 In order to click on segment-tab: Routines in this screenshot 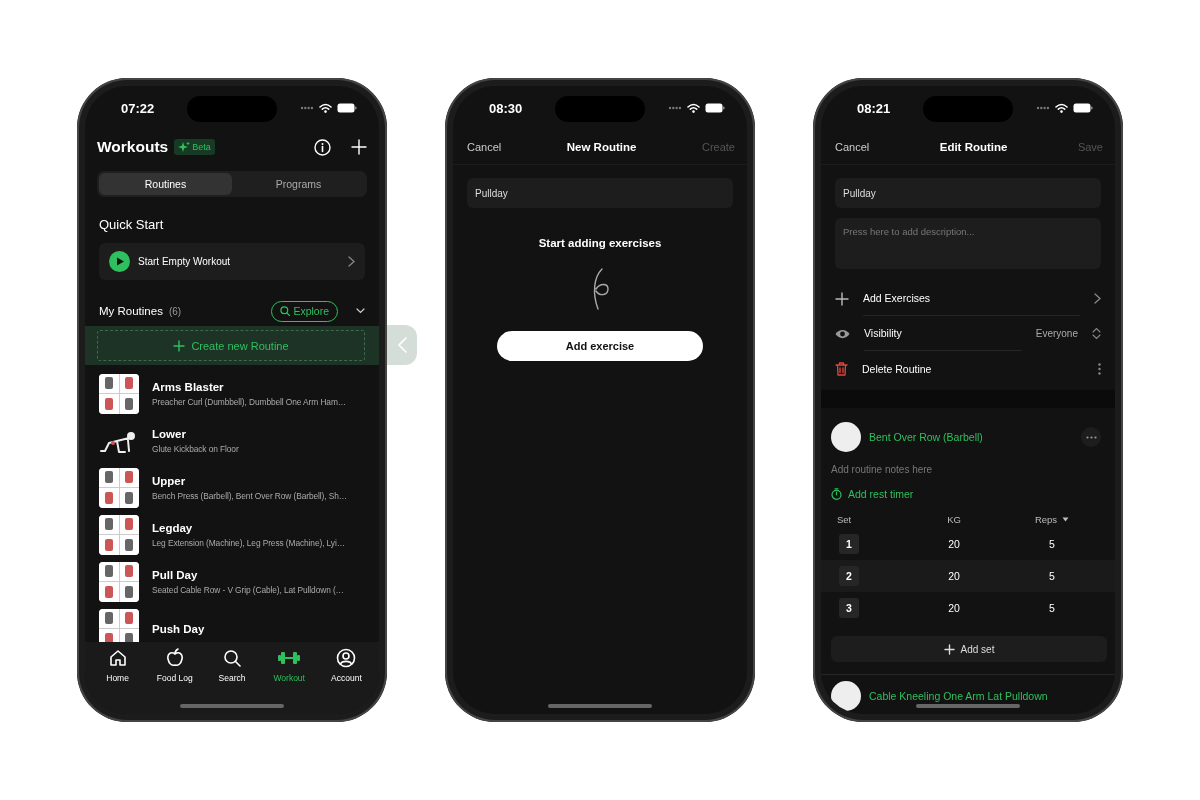, I will do `click(165, 184)`.